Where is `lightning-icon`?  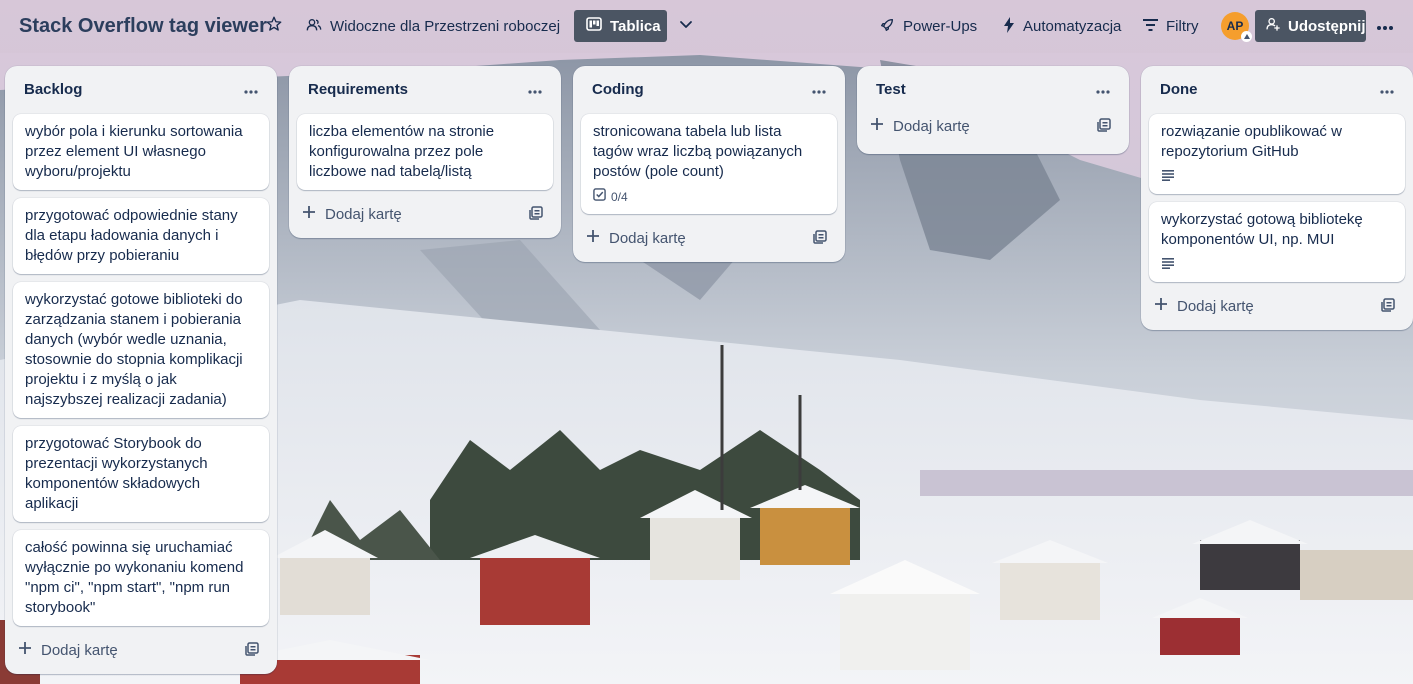 lightning-icon is located at coordinates (1013, 26).